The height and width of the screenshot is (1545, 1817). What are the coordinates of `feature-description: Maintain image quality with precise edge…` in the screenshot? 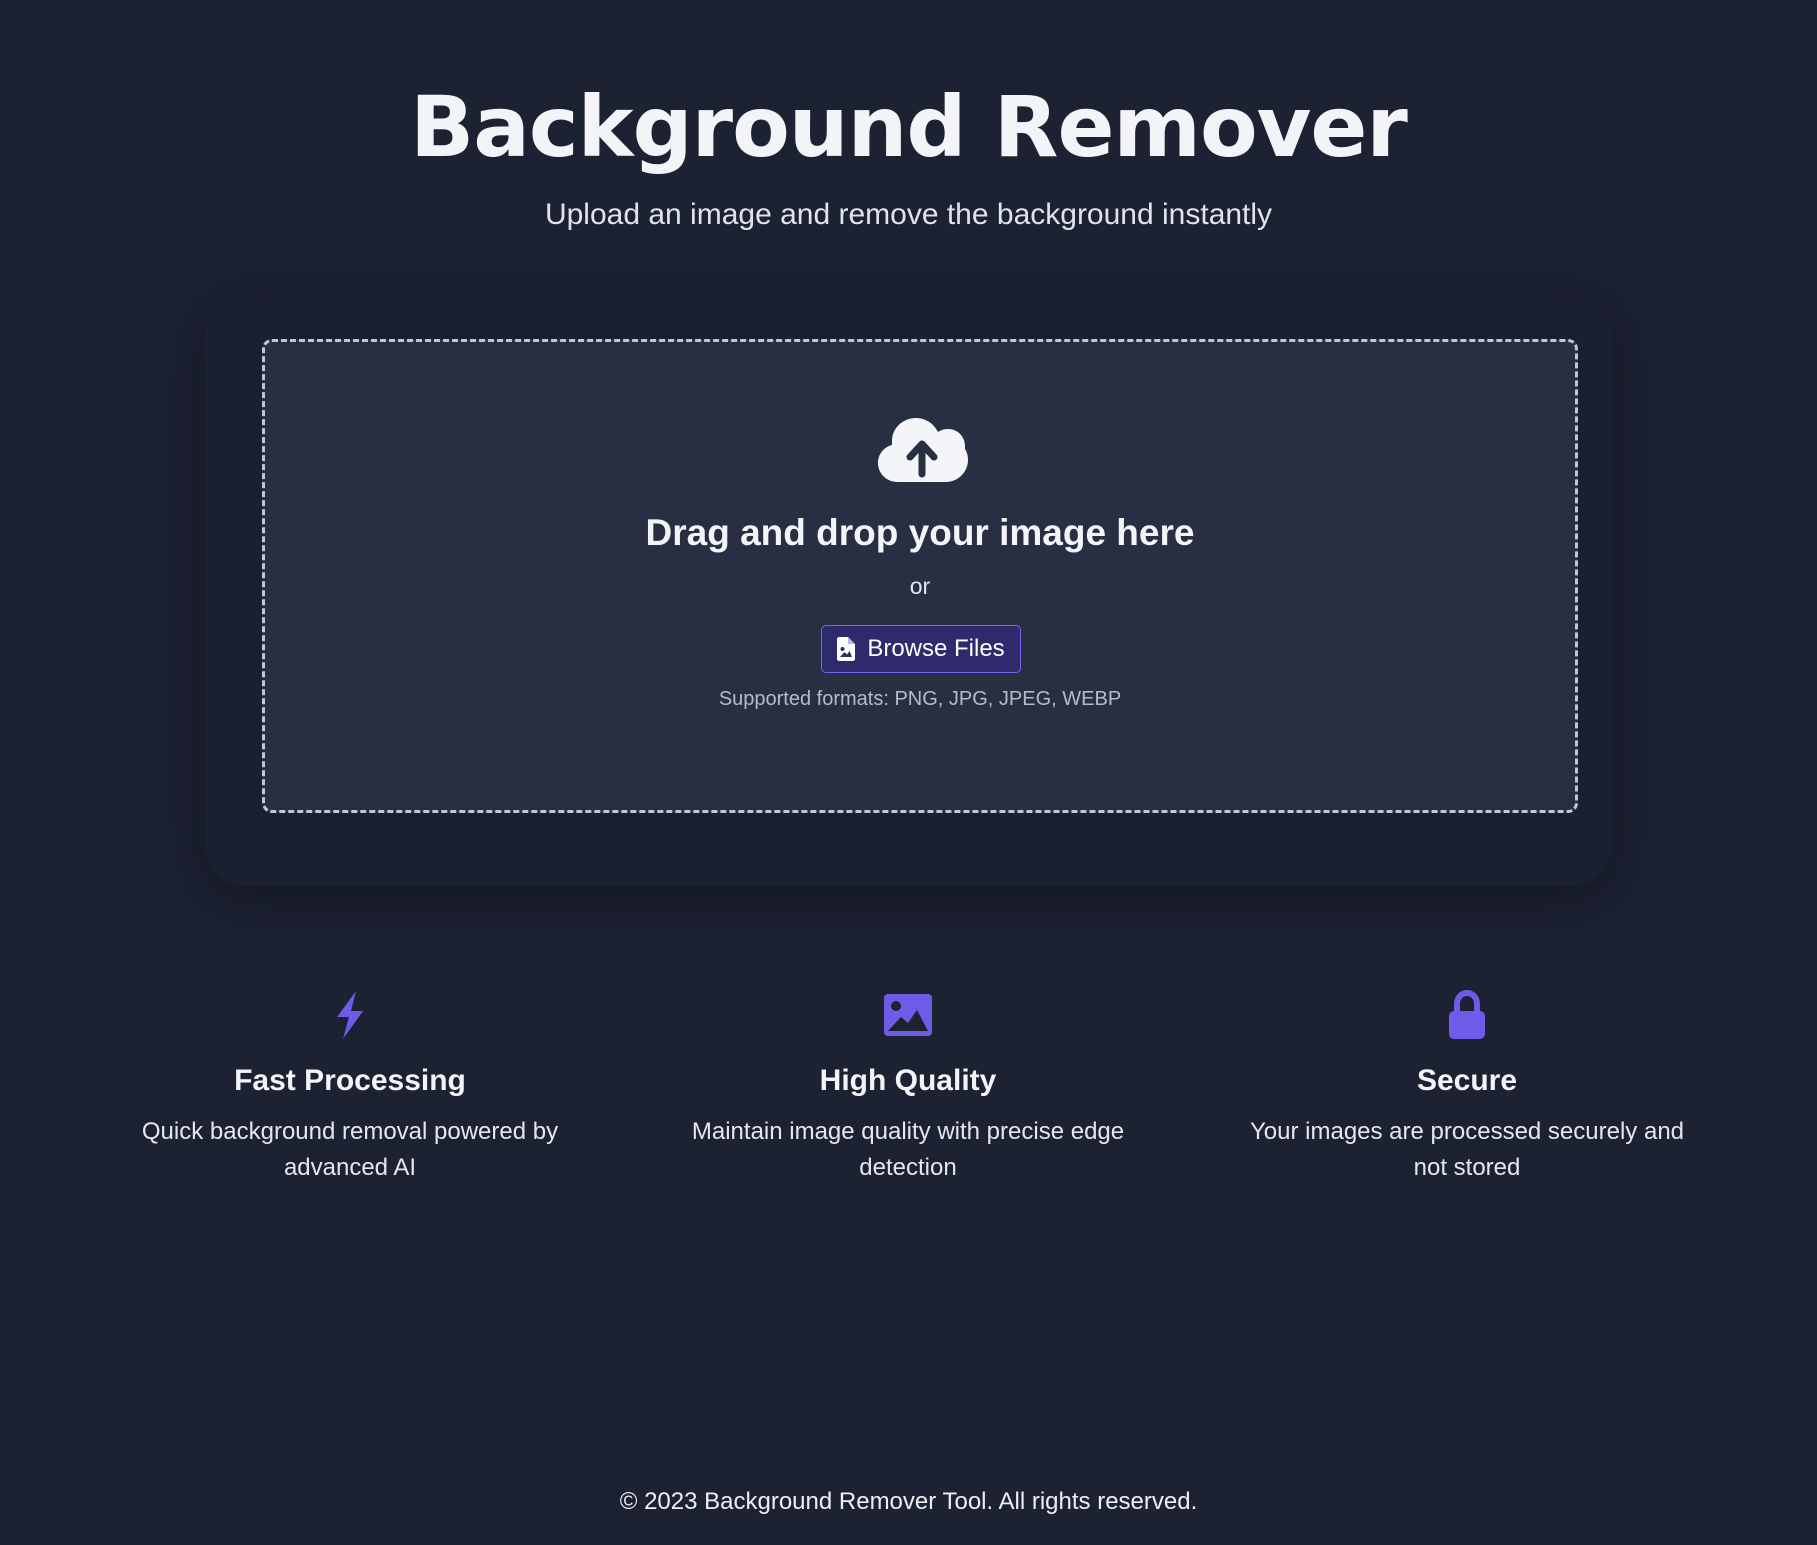 It's located at (908, 1149).